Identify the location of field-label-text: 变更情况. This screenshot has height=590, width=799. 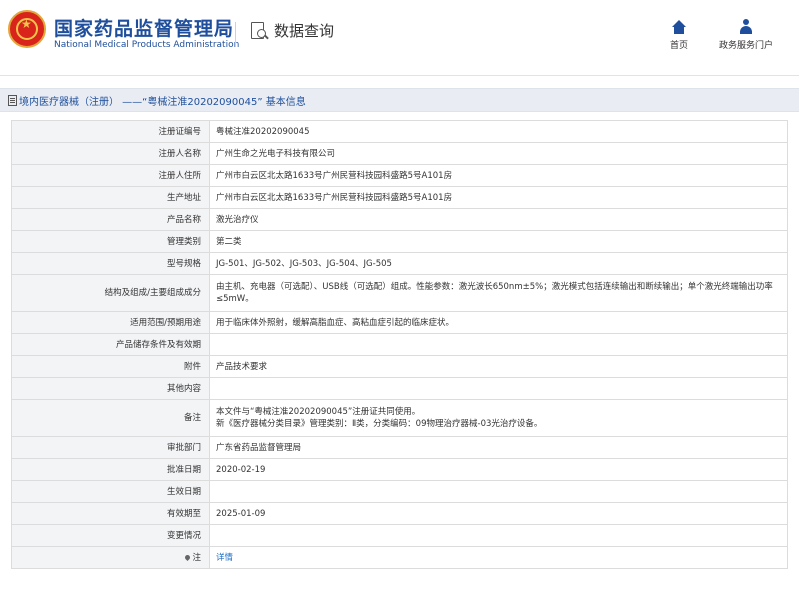
(183, 535).